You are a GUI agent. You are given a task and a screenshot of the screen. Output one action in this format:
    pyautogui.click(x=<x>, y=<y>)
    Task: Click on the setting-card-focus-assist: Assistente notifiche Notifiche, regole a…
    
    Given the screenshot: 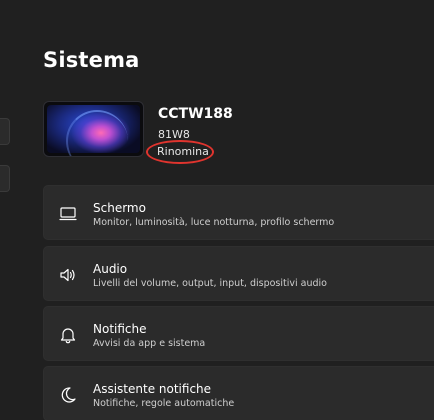 What is the action you would take?
    pyautogui.click(x=238, y=393)
    